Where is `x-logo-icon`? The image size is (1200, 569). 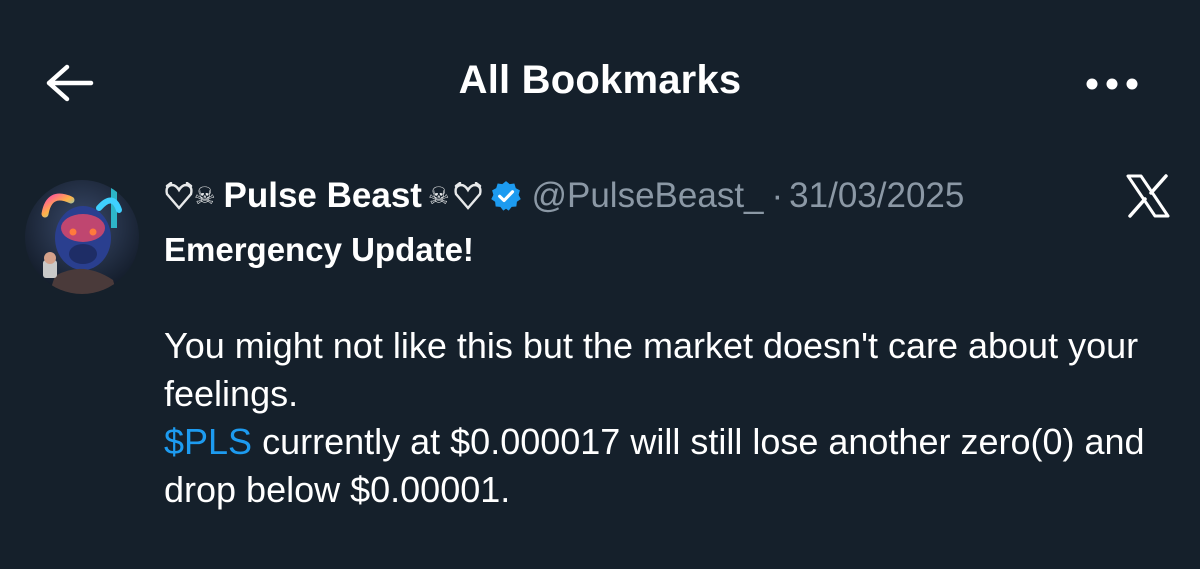 x-logo-icon is located at coordinates (1148, 196).